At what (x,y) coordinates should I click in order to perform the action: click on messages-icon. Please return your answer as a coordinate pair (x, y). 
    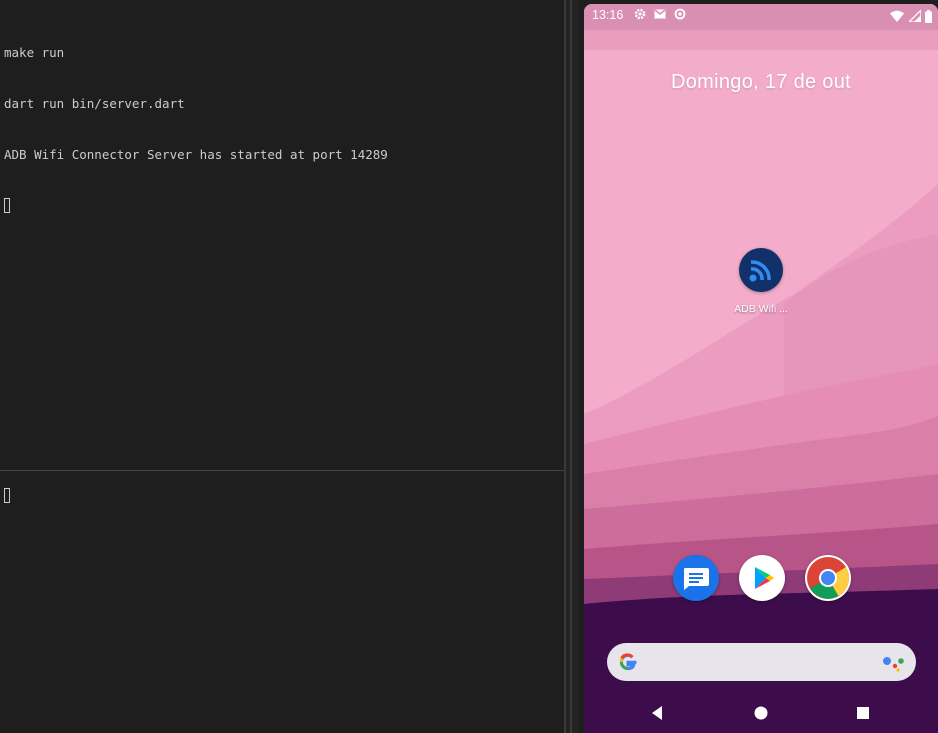
    Looking at the image, I should click on (696, 579).